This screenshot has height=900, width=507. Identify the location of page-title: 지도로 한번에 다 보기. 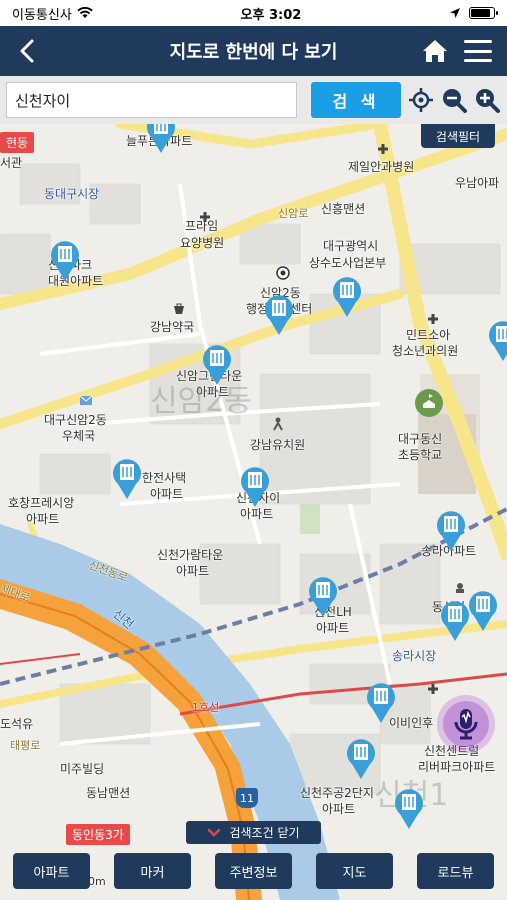
(253, 52).